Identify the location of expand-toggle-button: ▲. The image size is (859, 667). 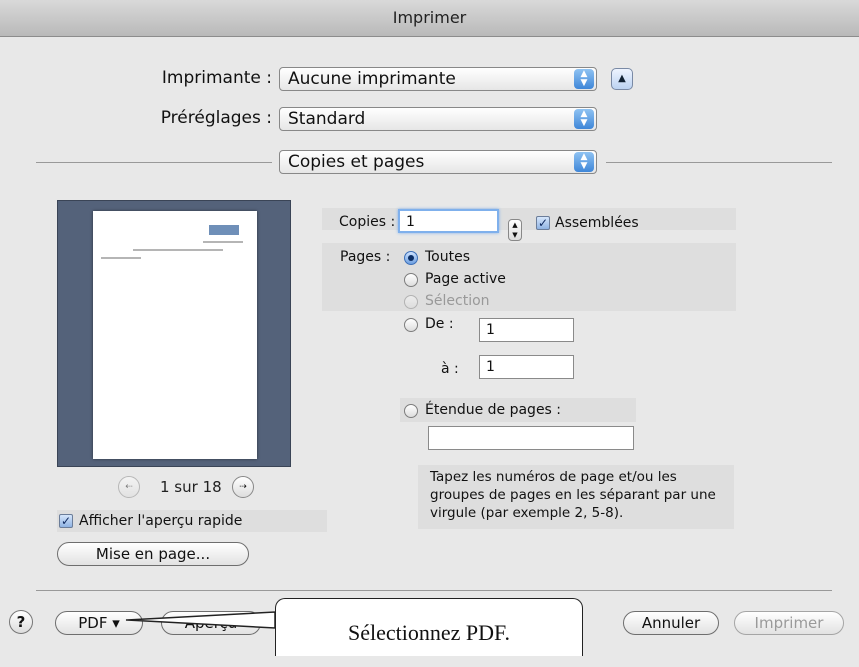
(622, 79).